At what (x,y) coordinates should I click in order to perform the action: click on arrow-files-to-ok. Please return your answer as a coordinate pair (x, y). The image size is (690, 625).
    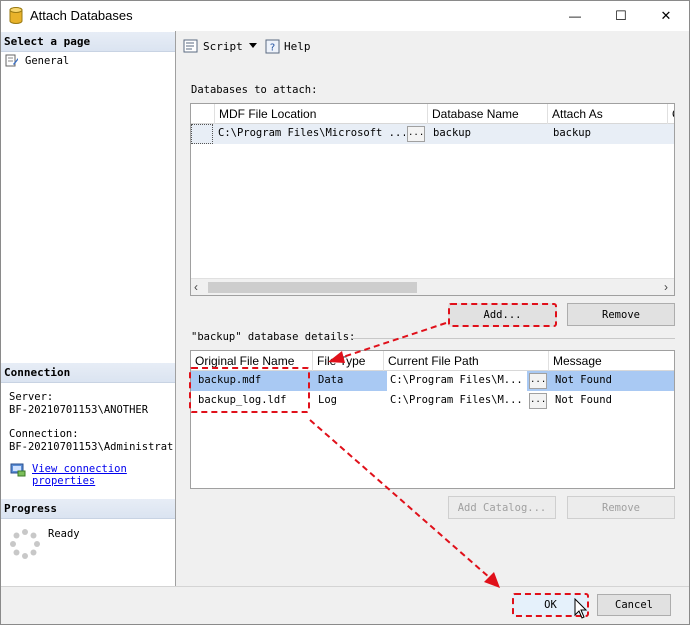
    Looking at the image, I should click on (400, 499).